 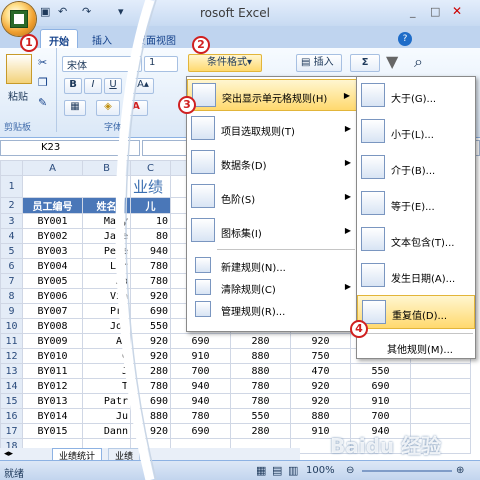 I want to click on cell-score: 550, so click(x=150, y=326).